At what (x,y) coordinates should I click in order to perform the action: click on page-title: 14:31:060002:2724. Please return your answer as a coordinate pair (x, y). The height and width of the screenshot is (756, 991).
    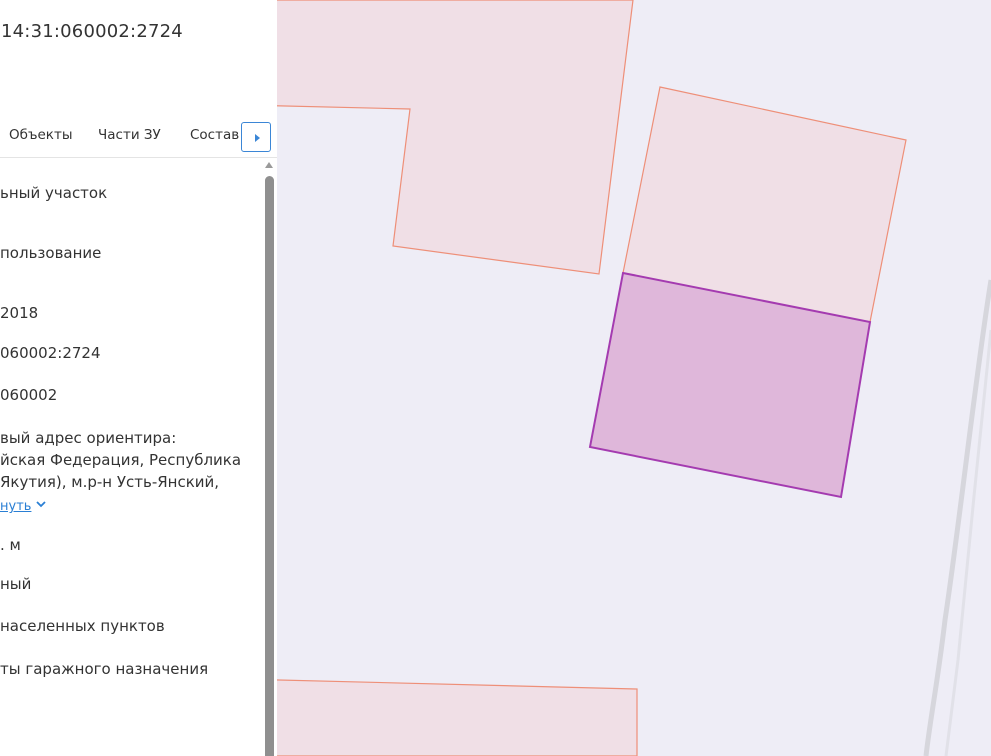
    Looking at the image, I should click on (92, 31).